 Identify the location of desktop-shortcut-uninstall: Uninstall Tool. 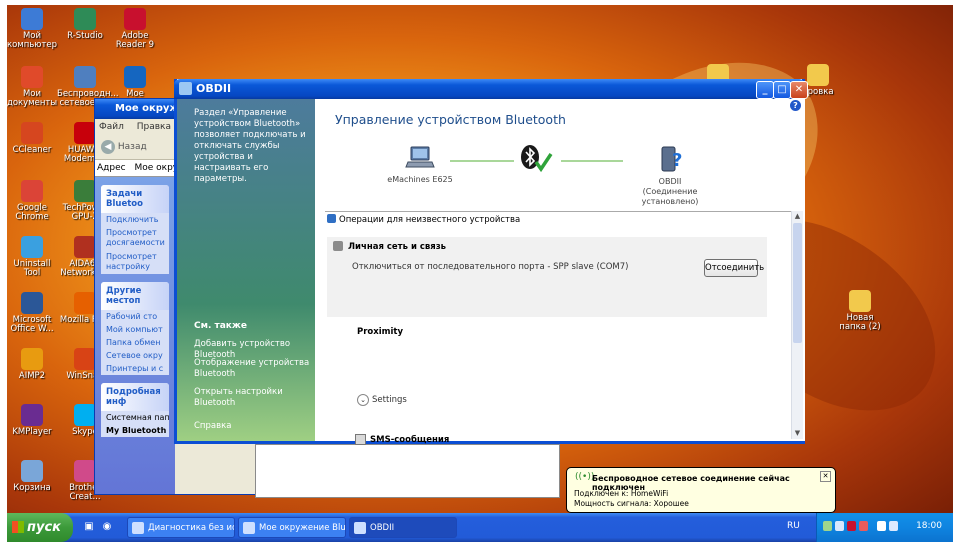
(32, 257).